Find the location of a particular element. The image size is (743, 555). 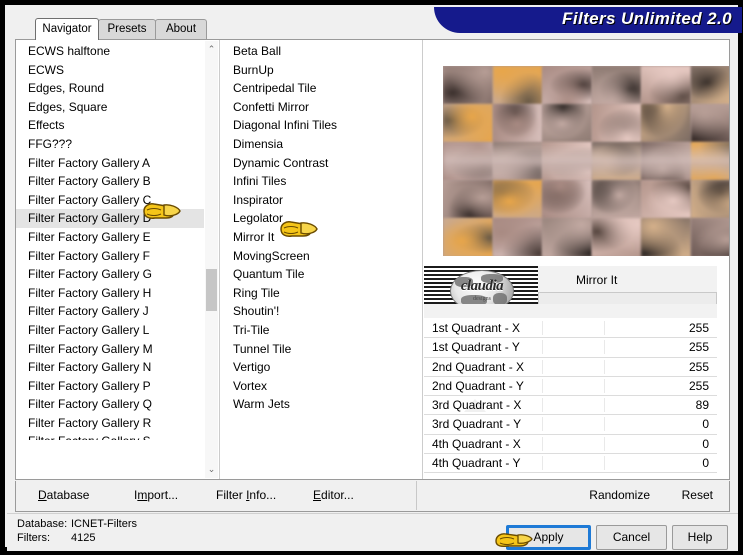

filter-preview-image is located at coordinates (586, 161).